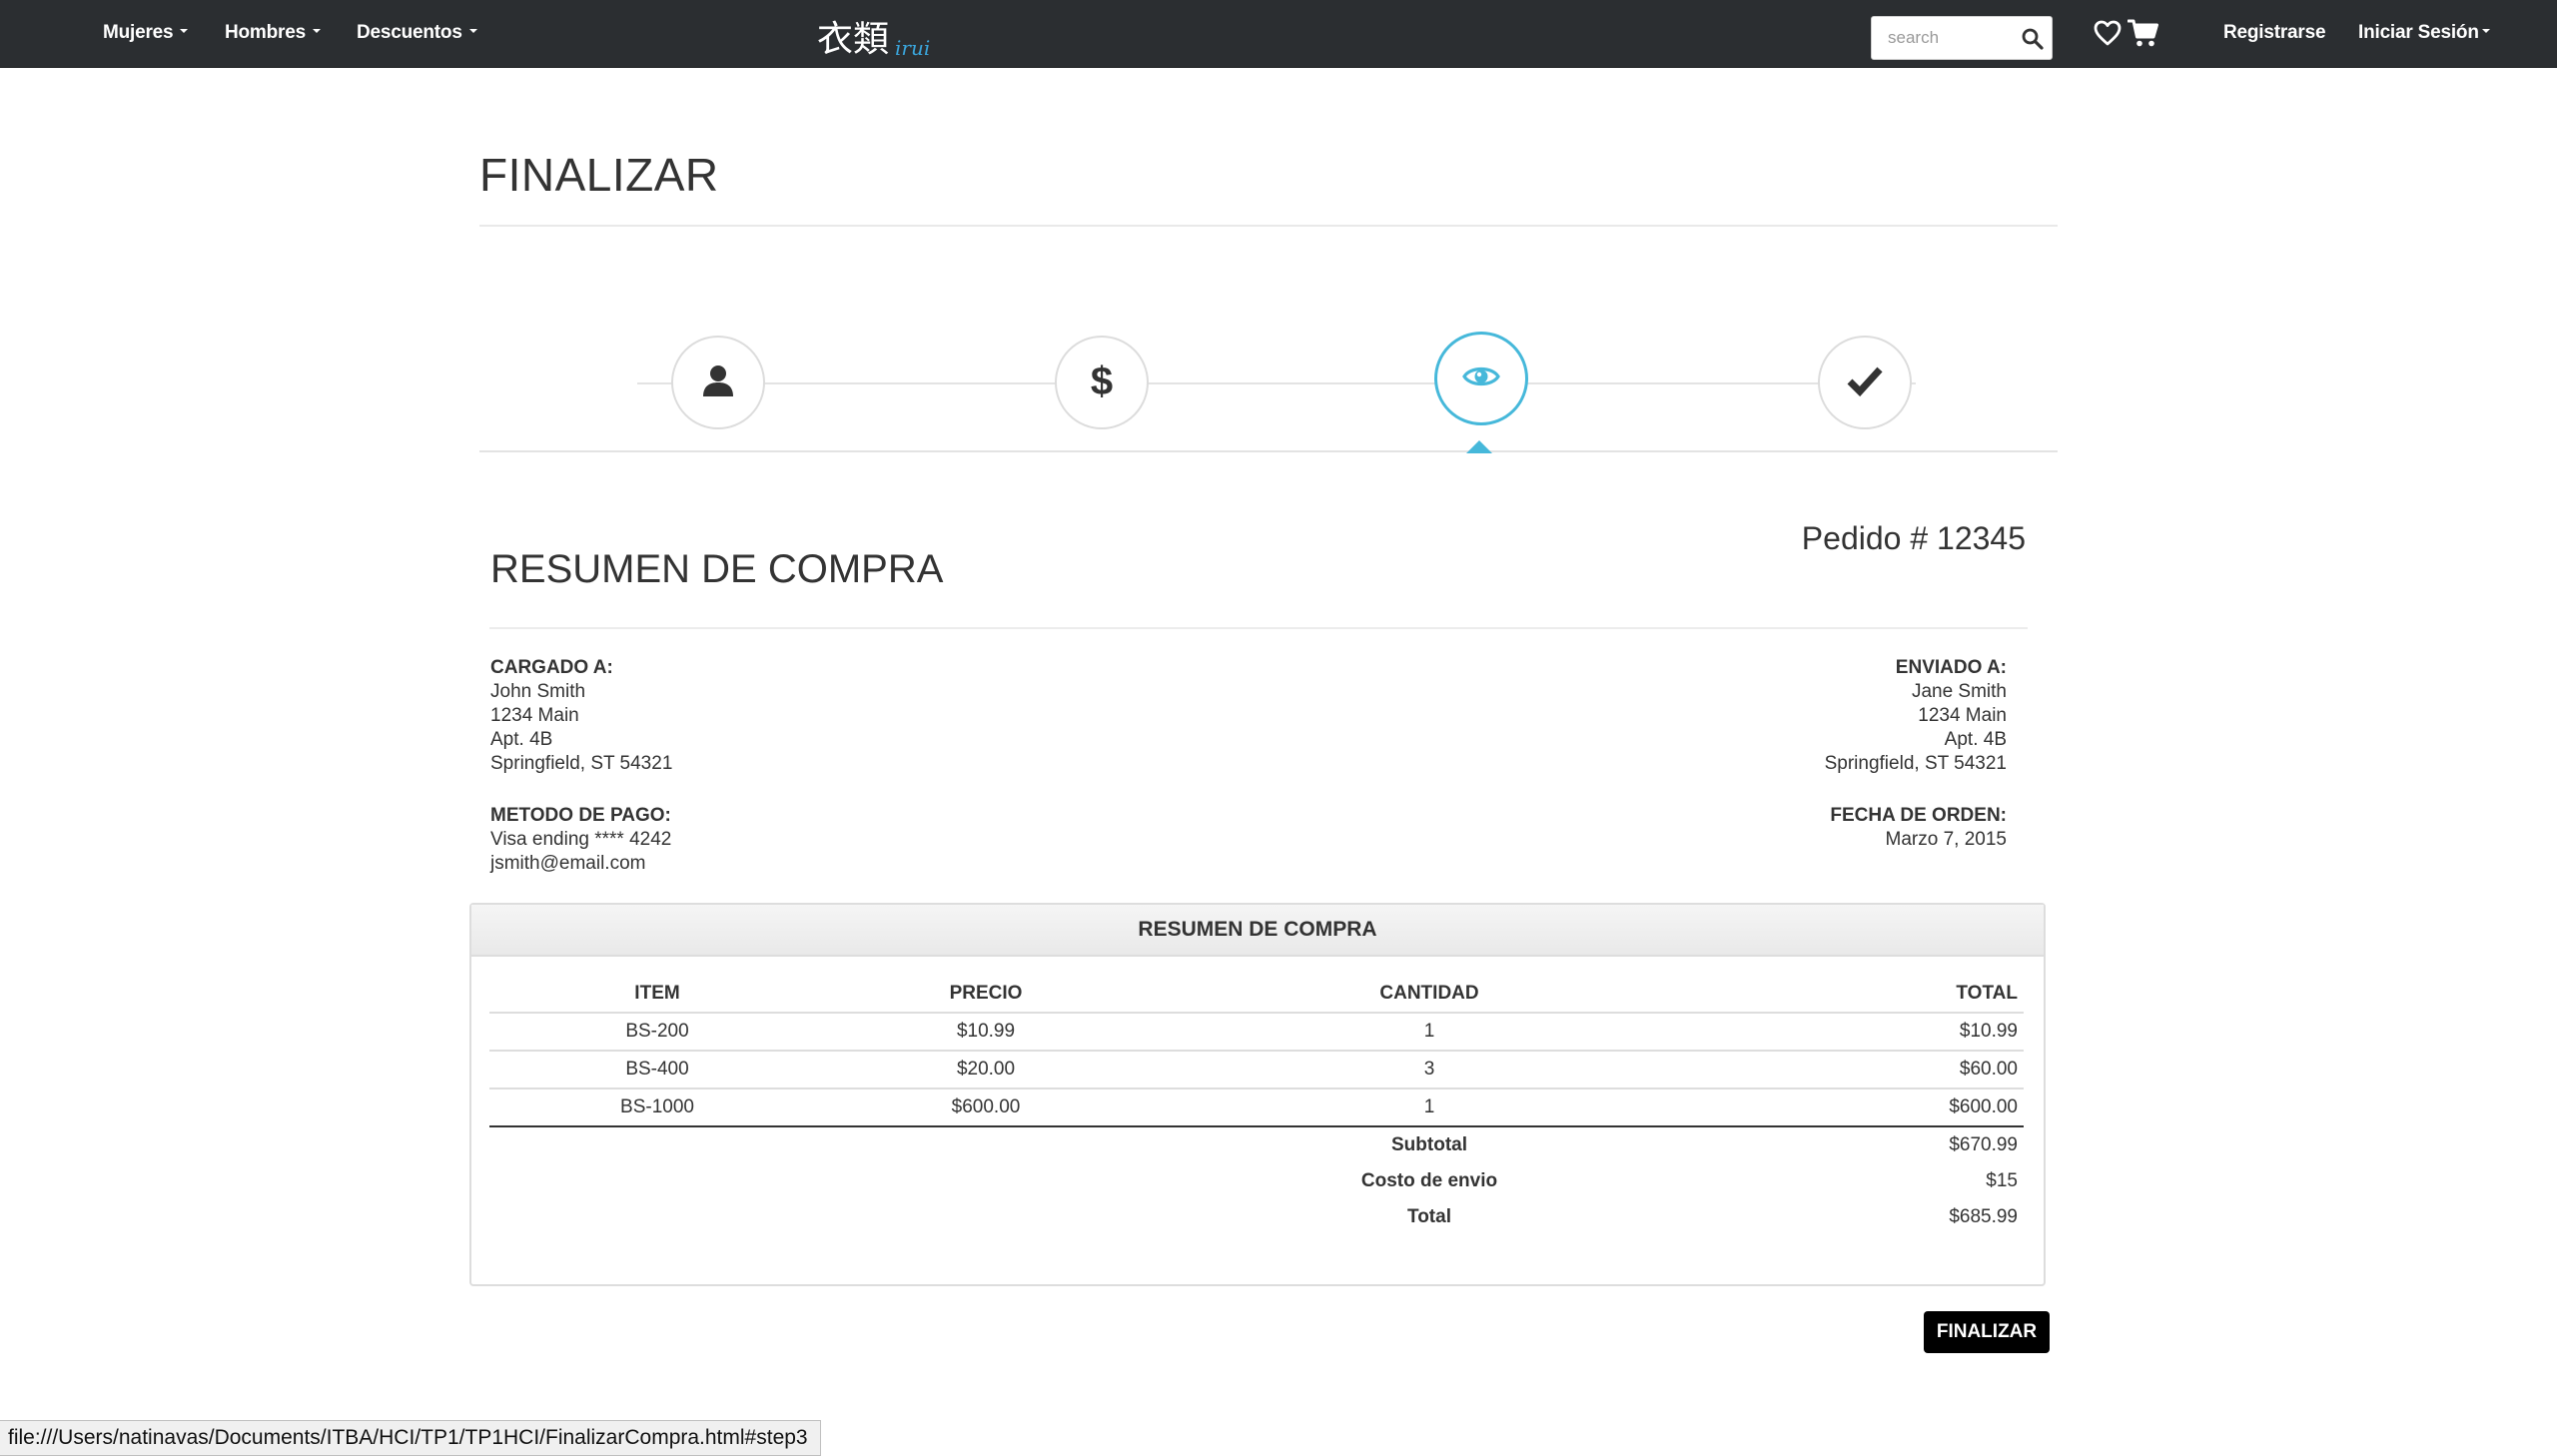  Describe the element at coordinates (1276, 383) in the screenshot. I see `stepper-track` at that location.